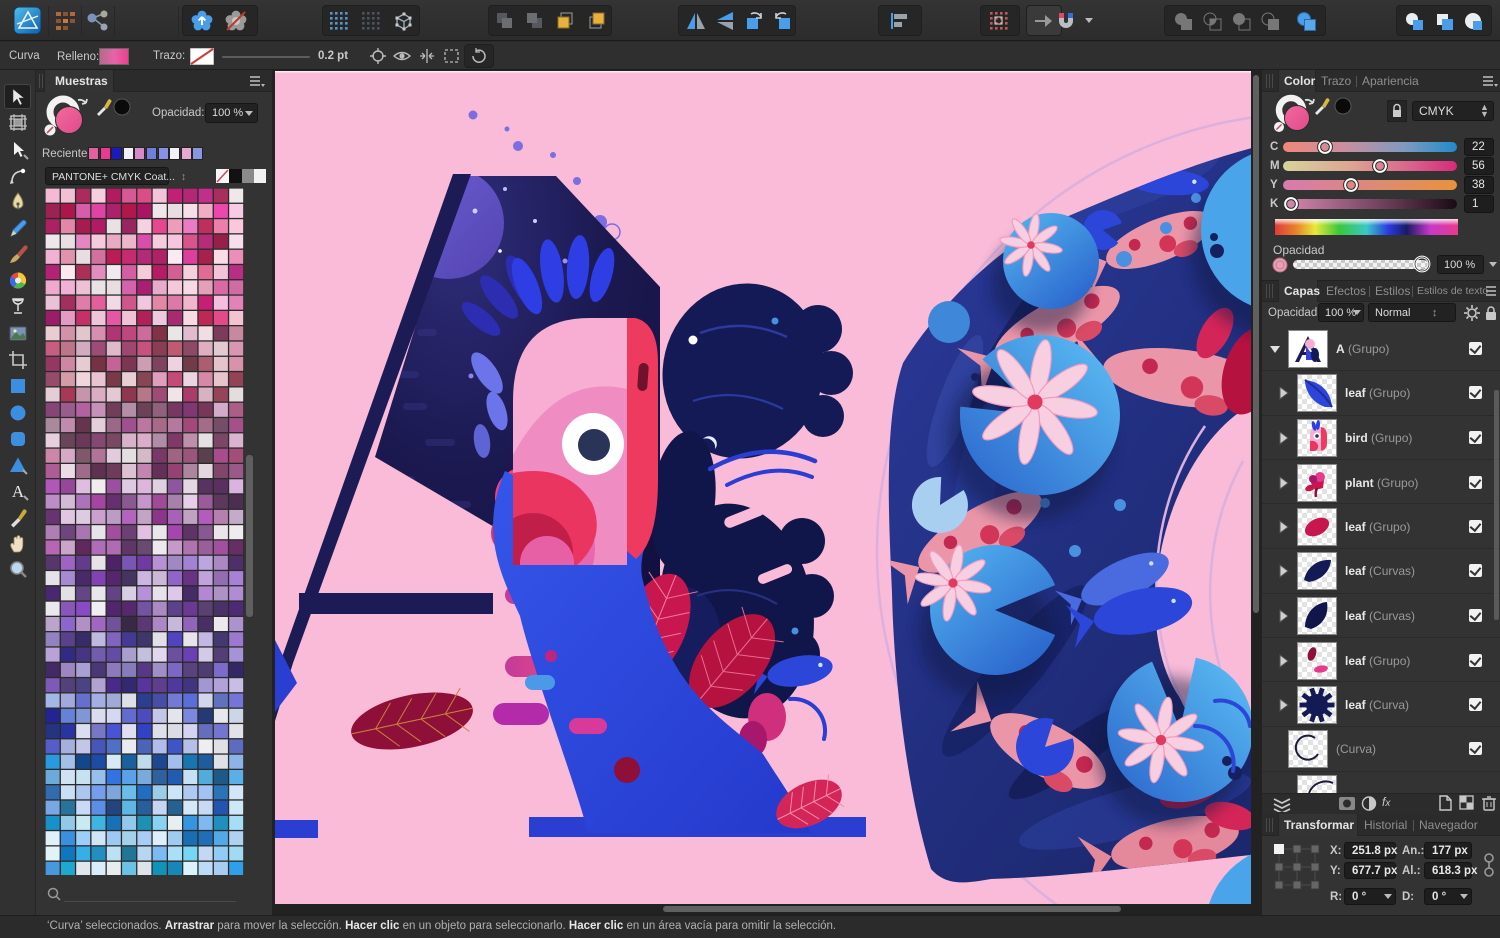 The width and height of the screenshot is (1500, 938). I want to click on svg-text: A, so click(18, 491).